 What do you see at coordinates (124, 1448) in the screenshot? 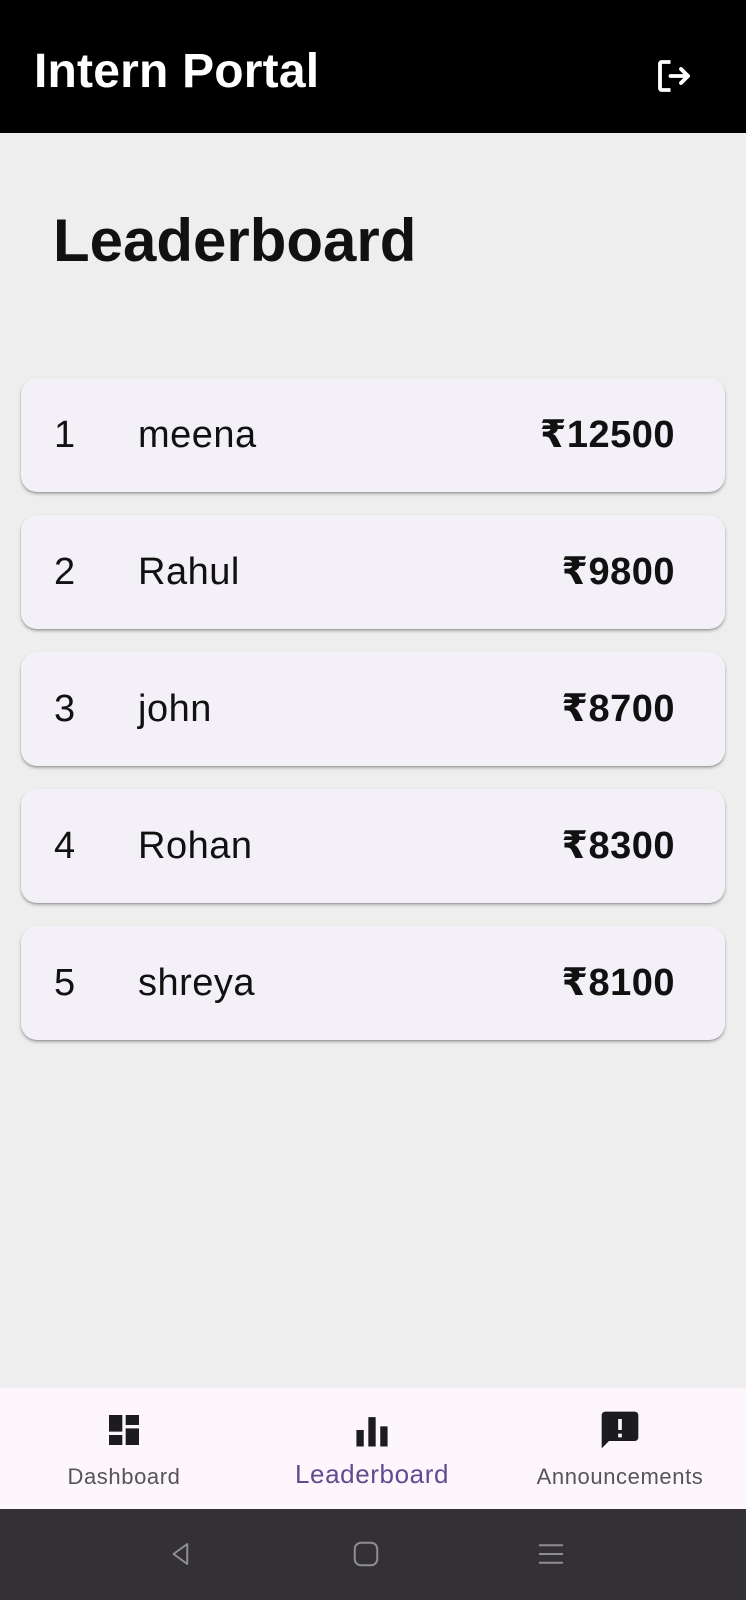
I see `nav-item-dashboard: Dashboard` at bounding box center [124, 1448].